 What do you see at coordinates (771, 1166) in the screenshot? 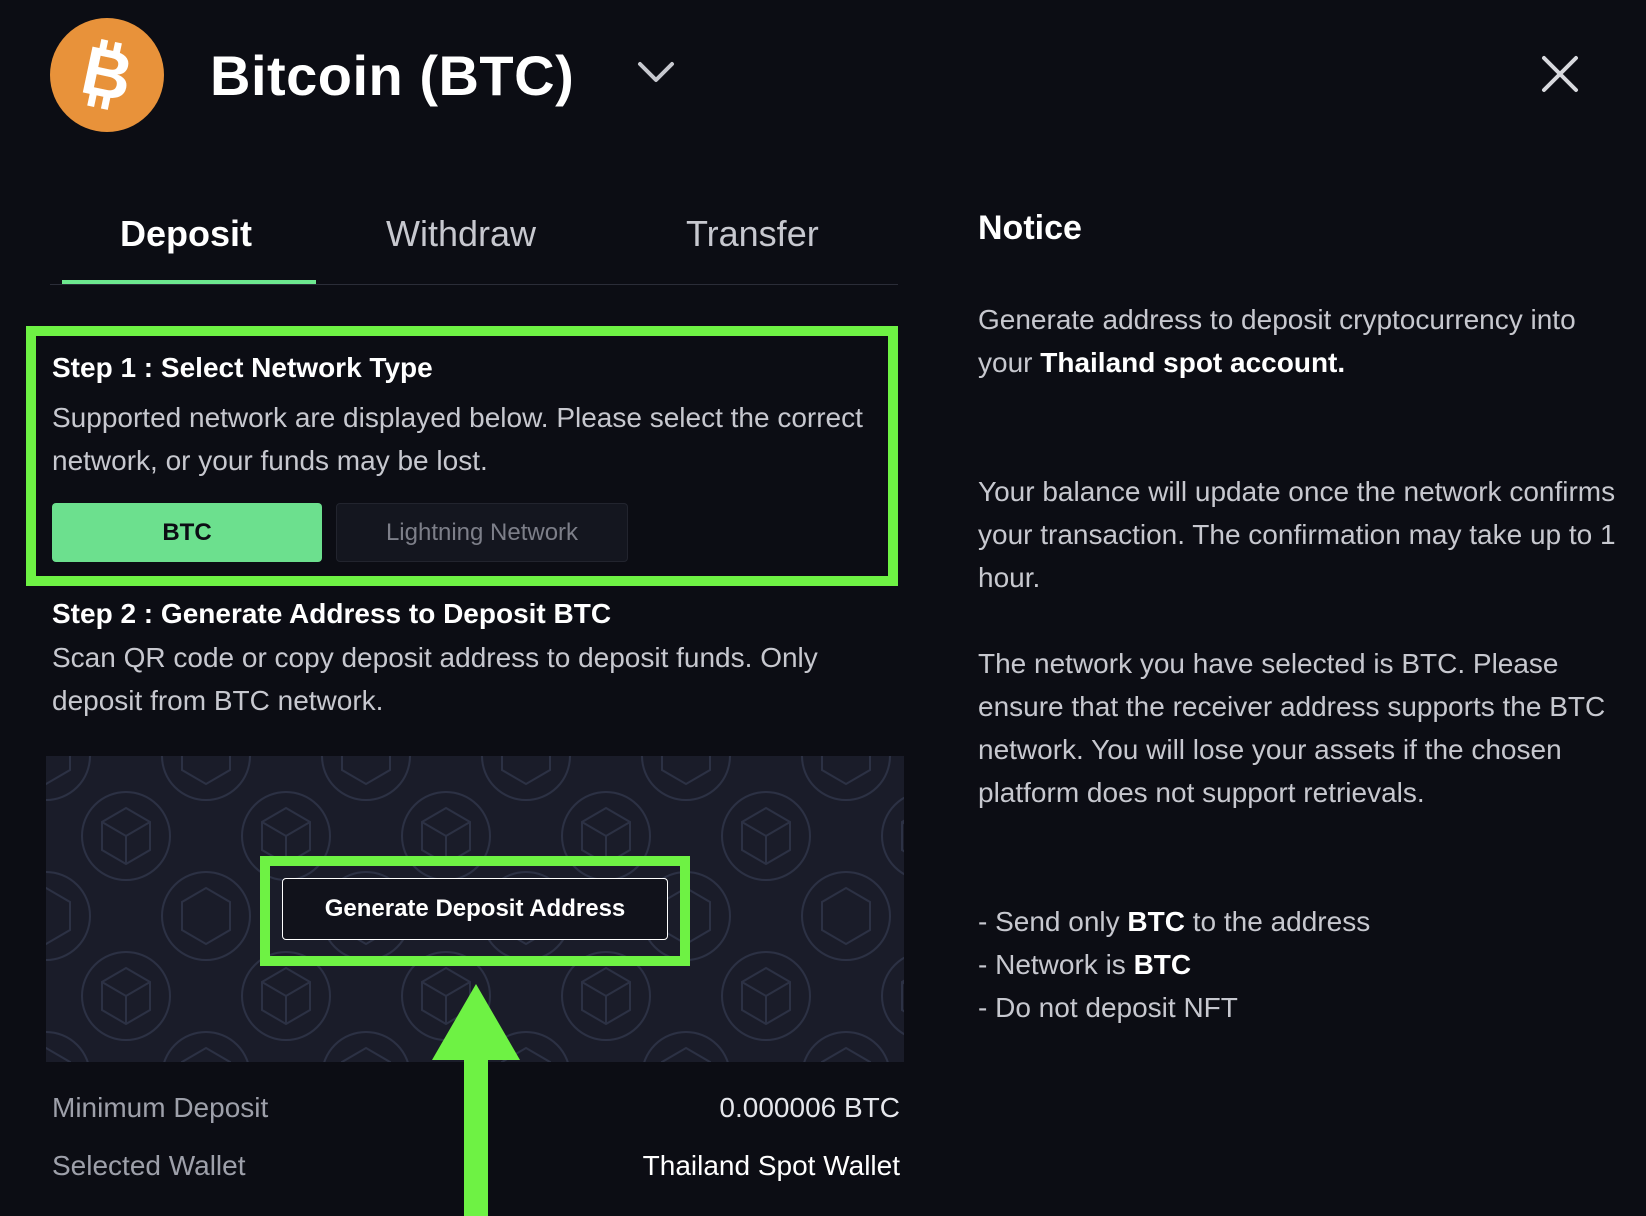
I see `selected-wallet-value: Thailand Spot Wallet` at bounding box center [771, 1166].